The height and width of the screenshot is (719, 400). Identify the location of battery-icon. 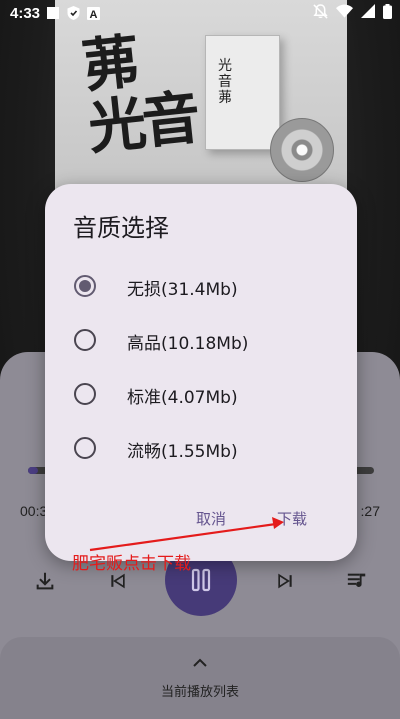
(387, 13).